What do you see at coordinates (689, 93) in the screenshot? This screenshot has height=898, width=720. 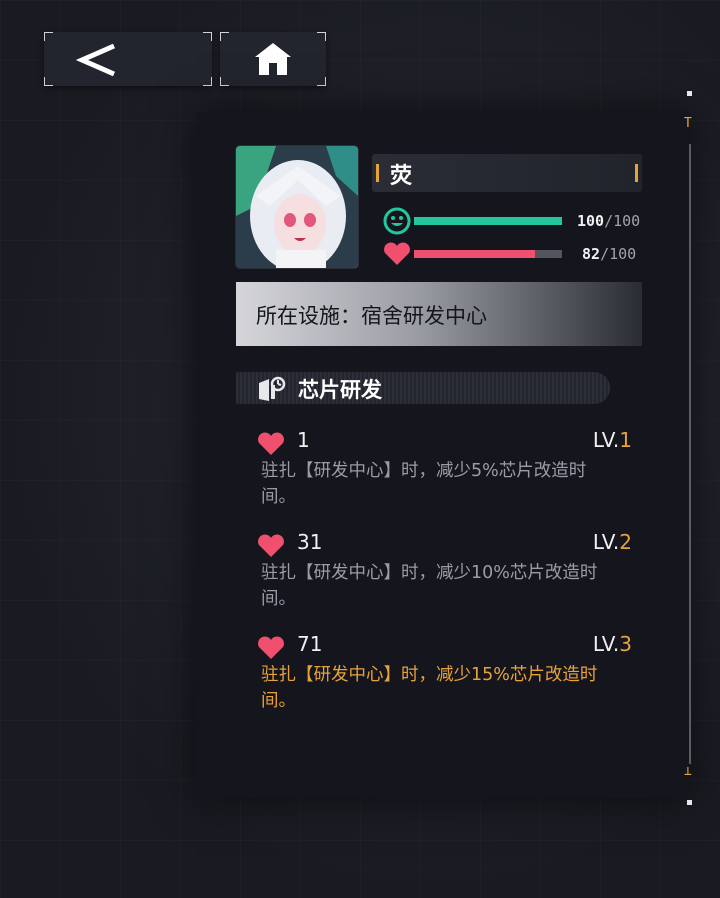 I see `scroll-dot-top` at bounding box center [689, 93].